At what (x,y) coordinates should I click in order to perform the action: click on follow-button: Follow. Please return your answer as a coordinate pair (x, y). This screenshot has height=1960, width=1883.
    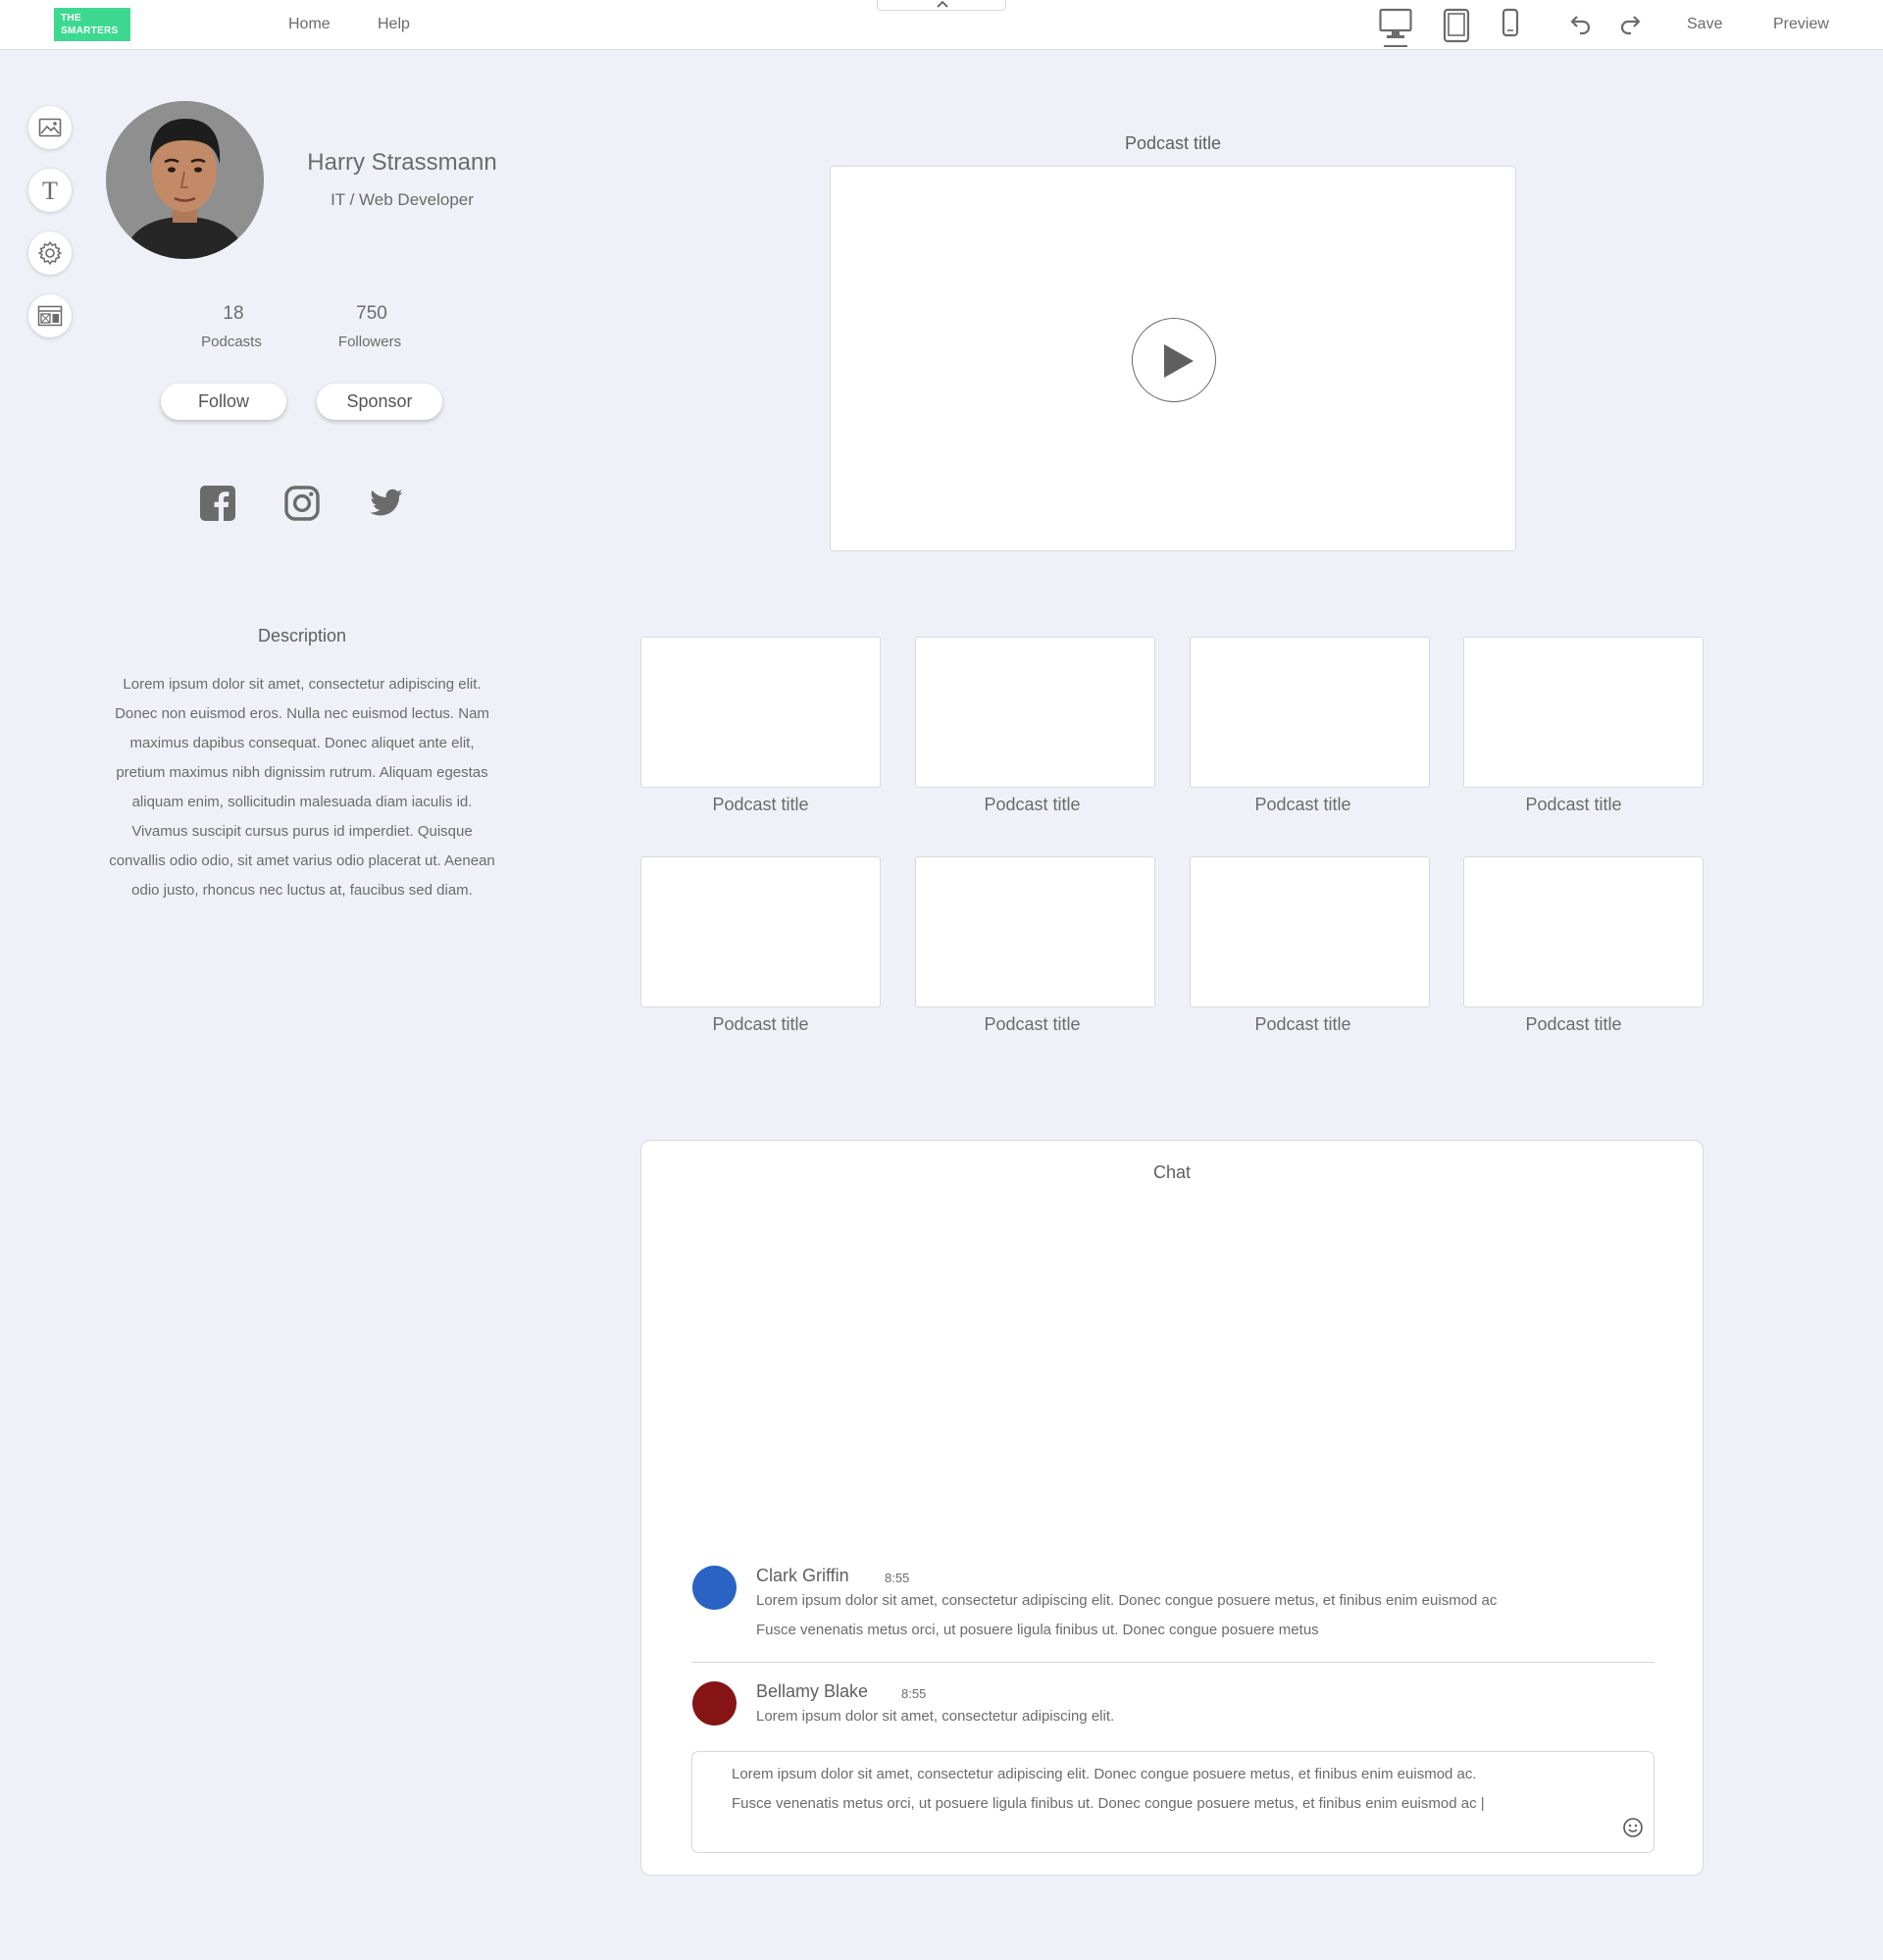
    Looking at the image, I should click on (223, 402).